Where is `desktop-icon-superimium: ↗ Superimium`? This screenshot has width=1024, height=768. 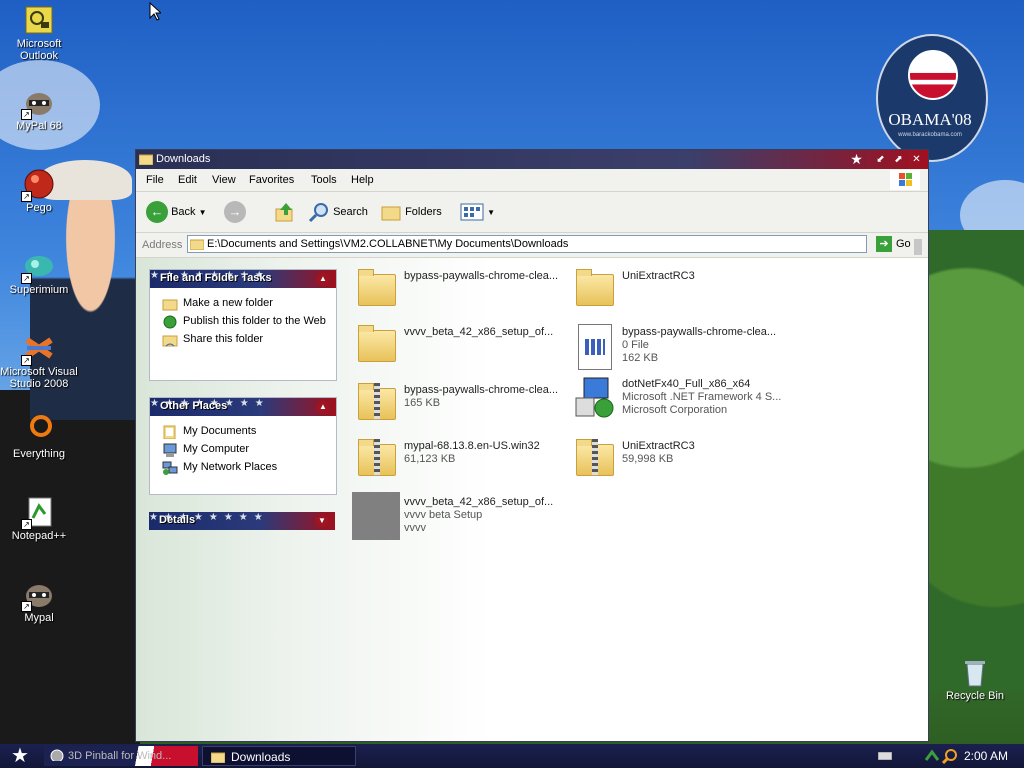 desktop-icon-superimium: ↗ Superimium is located at coordinates (39, 273).